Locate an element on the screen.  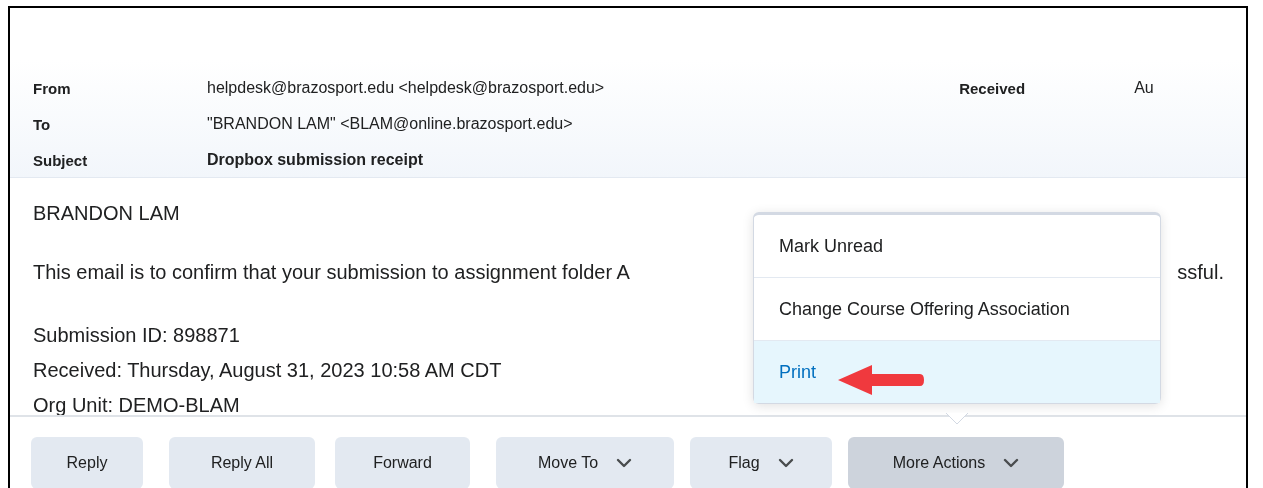
toolbar-button: Forward is located at coordinates (402, 462).